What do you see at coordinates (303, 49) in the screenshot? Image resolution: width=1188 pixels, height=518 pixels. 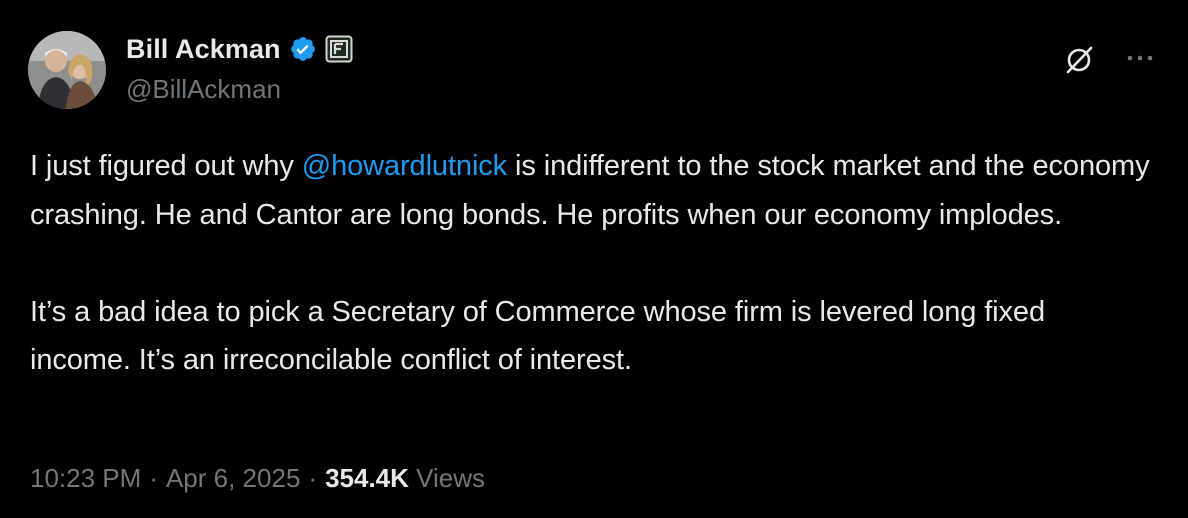 I see `verified-badge-icon` at bounding box center [303, 49].